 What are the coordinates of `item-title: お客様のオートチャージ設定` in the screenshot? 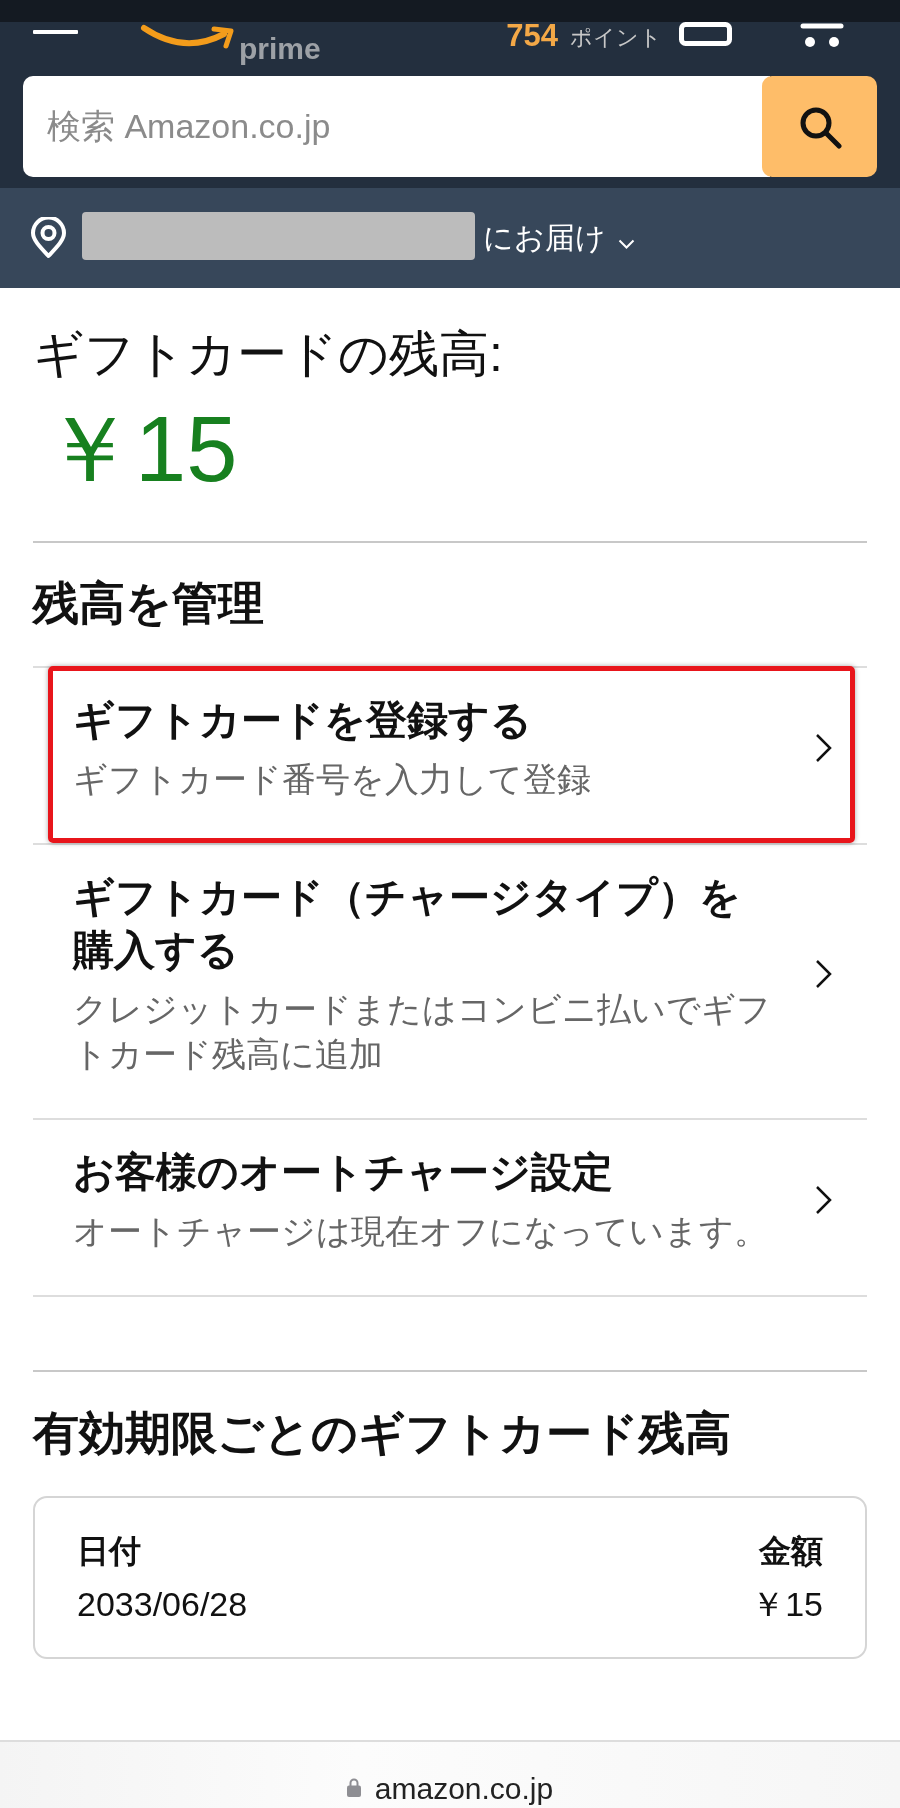 It's located at (343, 1172).